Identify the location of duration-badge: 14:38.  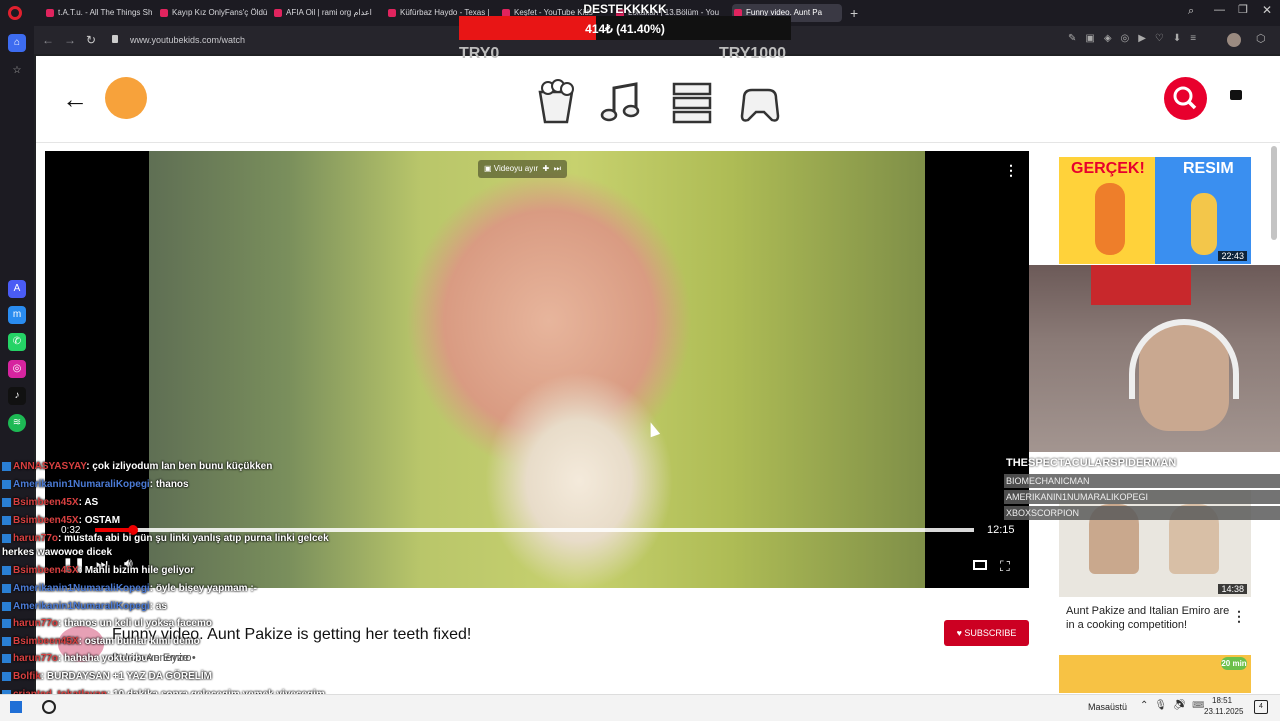
(1232, 589).